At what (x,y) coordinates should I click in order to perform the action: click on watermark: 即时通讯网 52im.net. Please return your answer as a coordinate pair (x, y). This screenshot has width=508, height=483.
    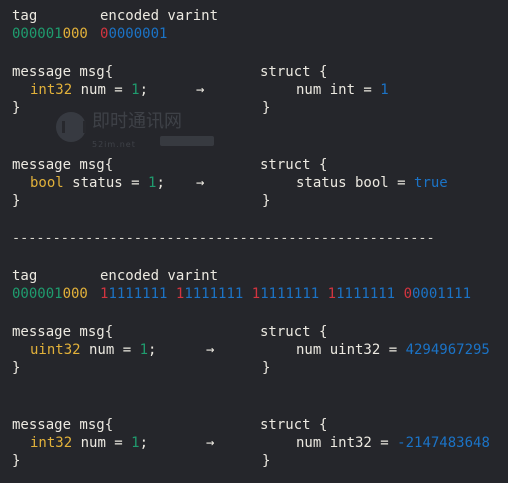
    Looking at the image, I should click on (136, 132).